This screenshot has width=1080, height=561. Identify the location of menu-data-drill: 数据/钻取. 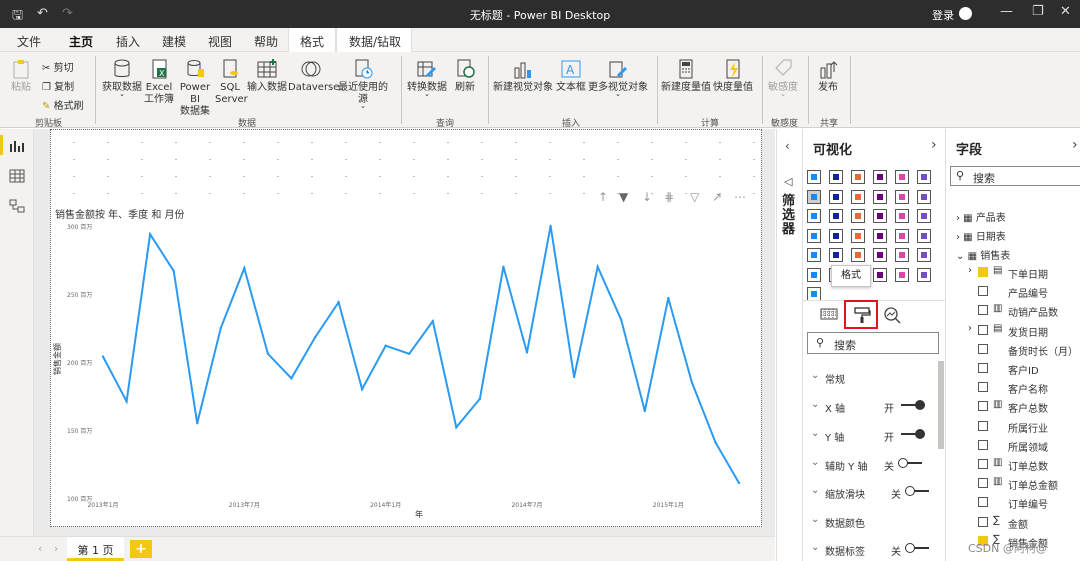
(375, 41).